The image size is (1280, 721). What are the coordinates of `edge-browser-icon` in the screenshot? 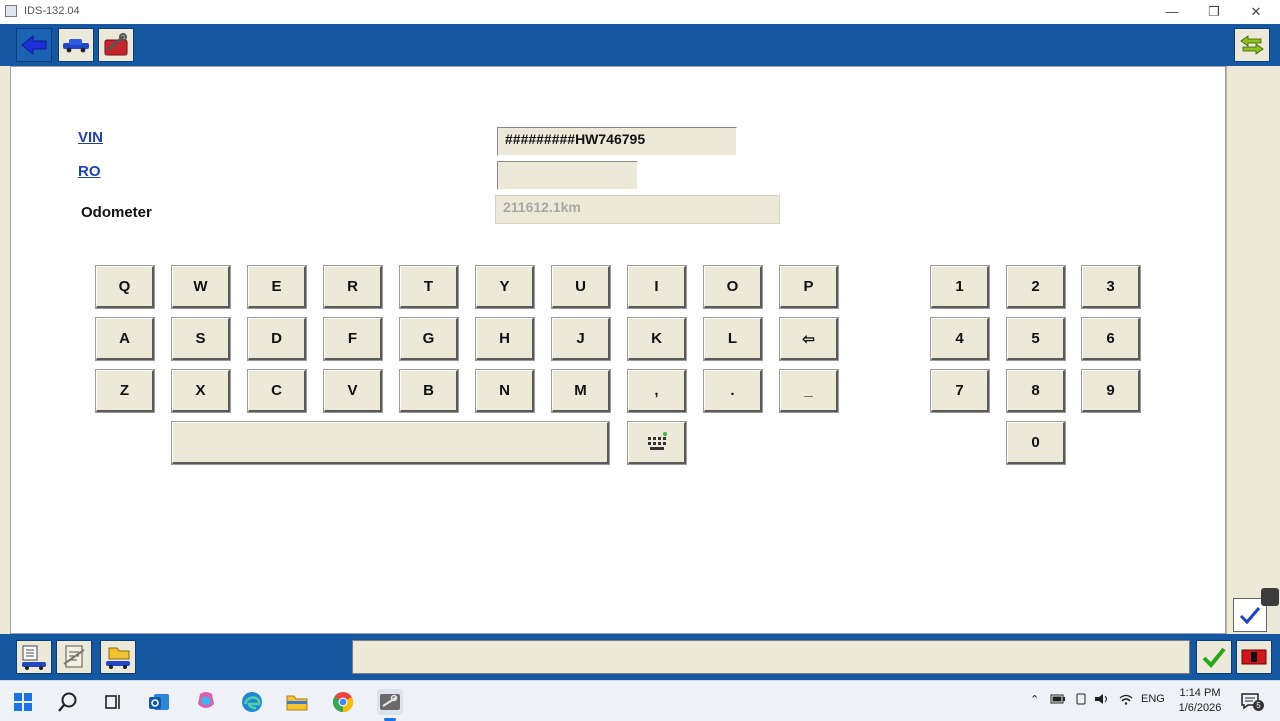 It's located at (252, 702).